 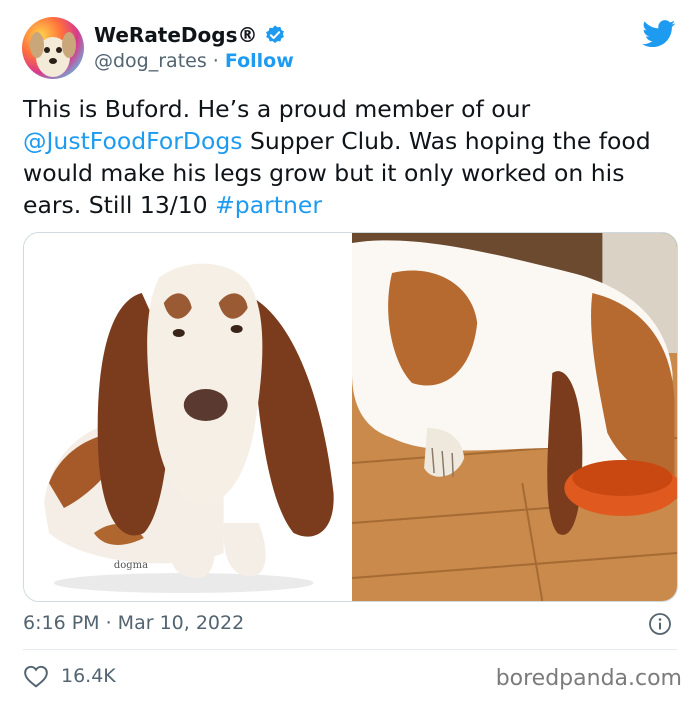 I want to click on author-handle: @dog_rates, so click(x=150, y=61).